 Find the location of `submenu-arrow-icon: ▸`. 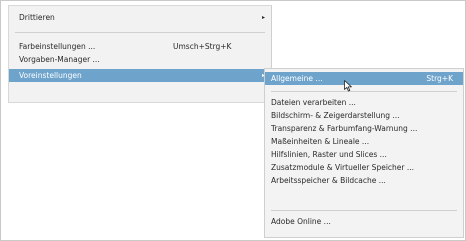

submenu-arrow-icon: ▸ is located at coordinates (263, 17).